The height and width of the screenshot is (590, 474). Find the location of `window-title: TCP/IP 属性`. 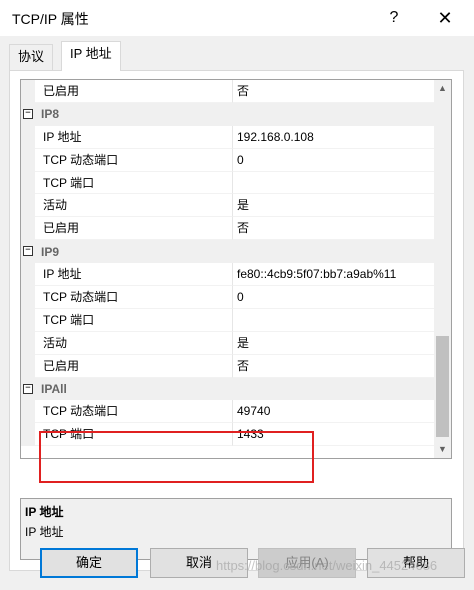

window-title: TCP/IP 属性 is located at coordinates (50, 19).